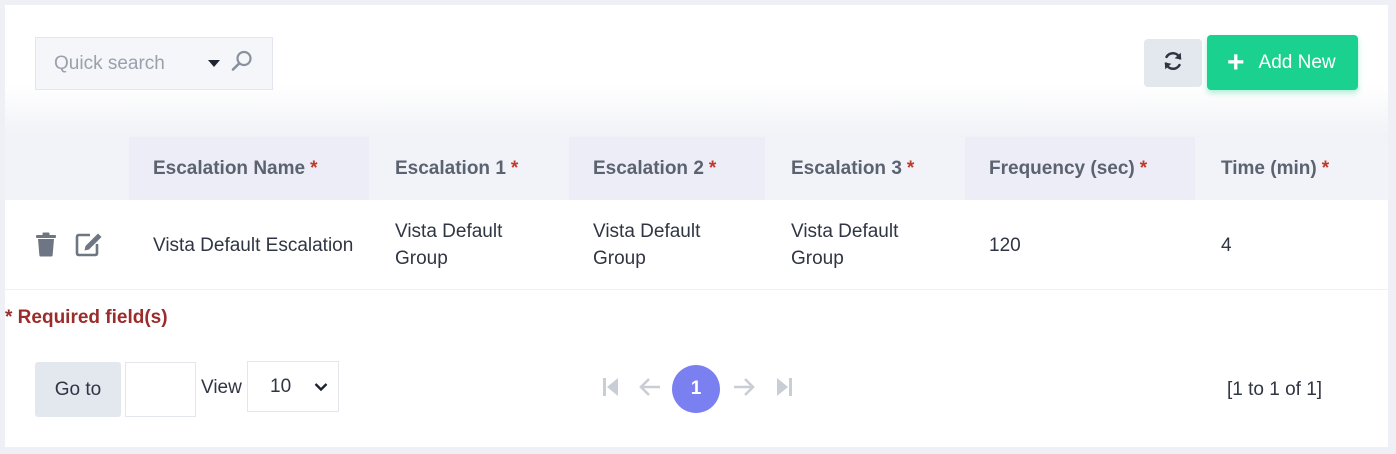 The width and height of the screenshot is (1396, 454). What do you see at coordinates (647, 245) in the screenshot?
I see `cell-escalation-2: Vista Default Group` at bounding box center [647, 245].